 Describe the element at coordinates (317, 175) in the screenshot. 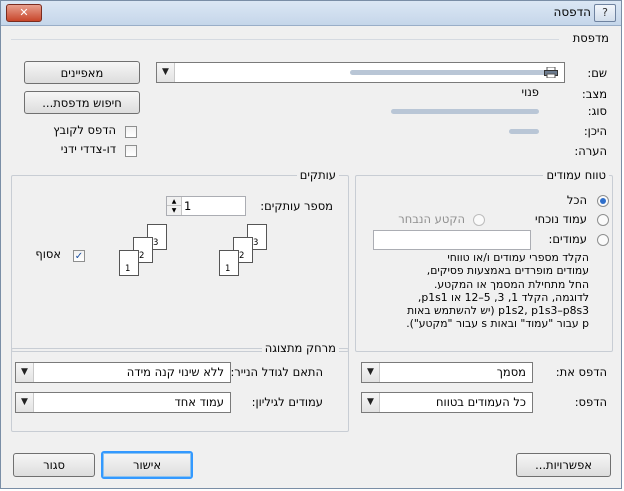

I see `copies-group-label: עותקים` at that location.